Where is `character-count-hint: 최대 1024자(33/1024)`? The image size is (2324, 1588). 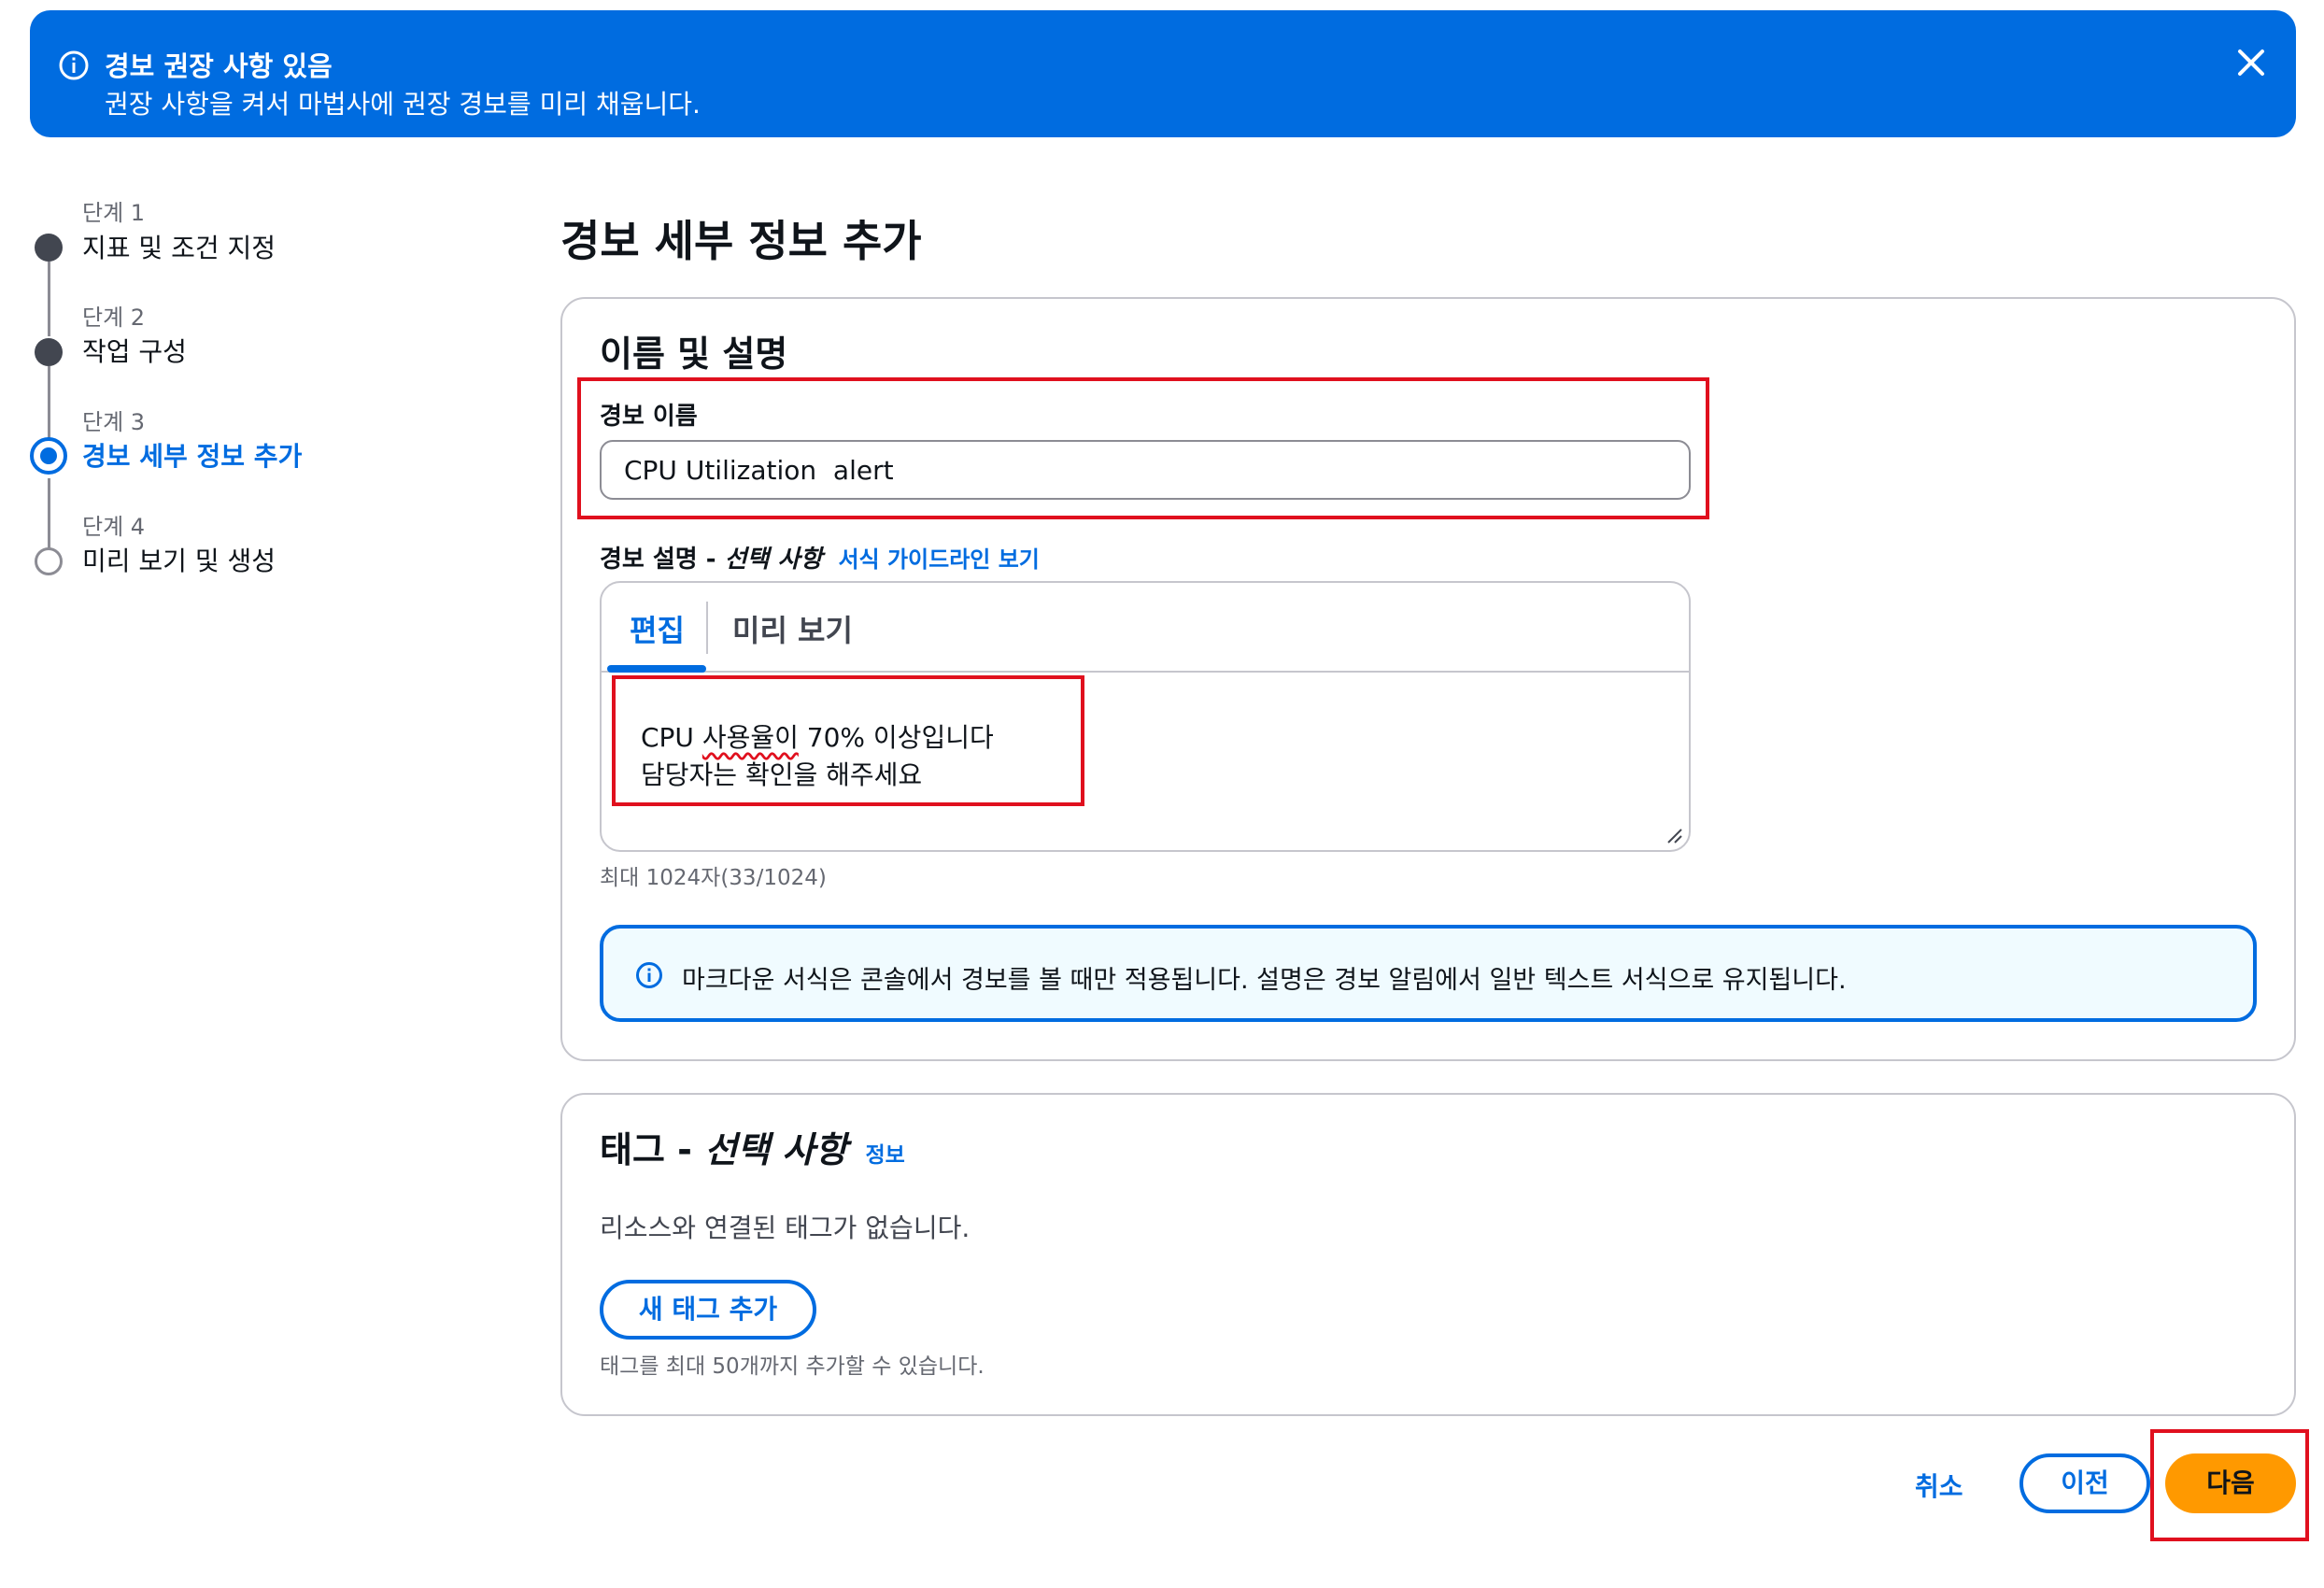
character-count-hint: 최대 1024자(33/1024) is located at coordinates (713, 878).